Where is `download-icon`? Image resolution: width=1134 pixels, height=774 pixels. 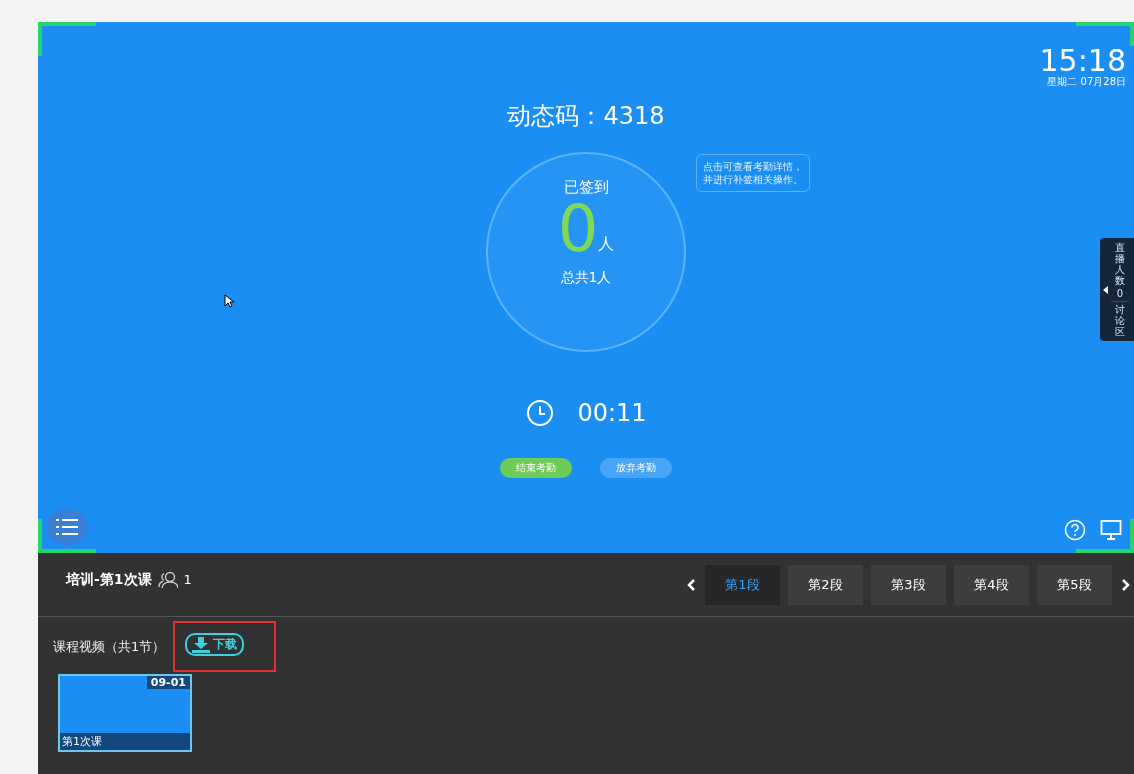
download-icon is located at coordinates (201, 644).